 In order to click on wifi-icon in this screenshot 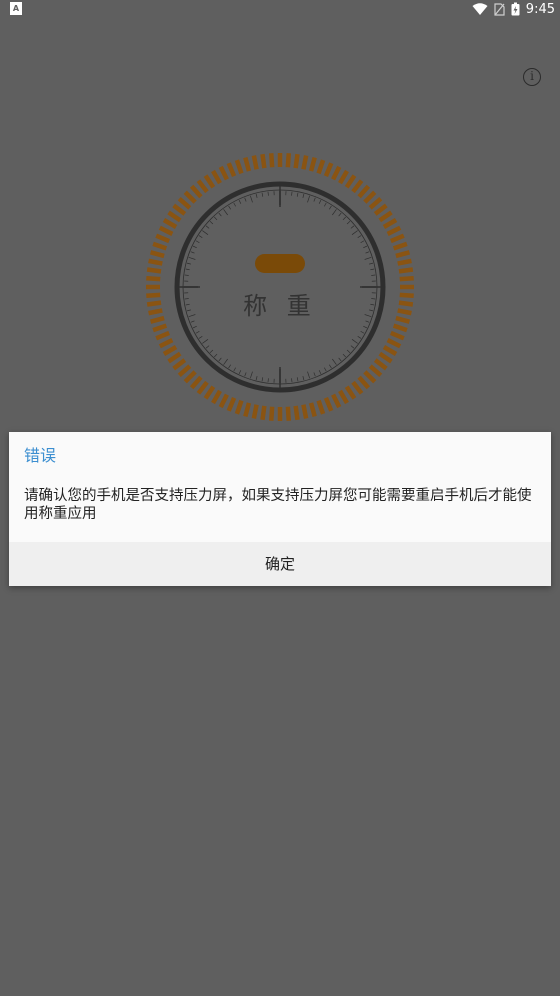, I will do `click(480, 8)`.